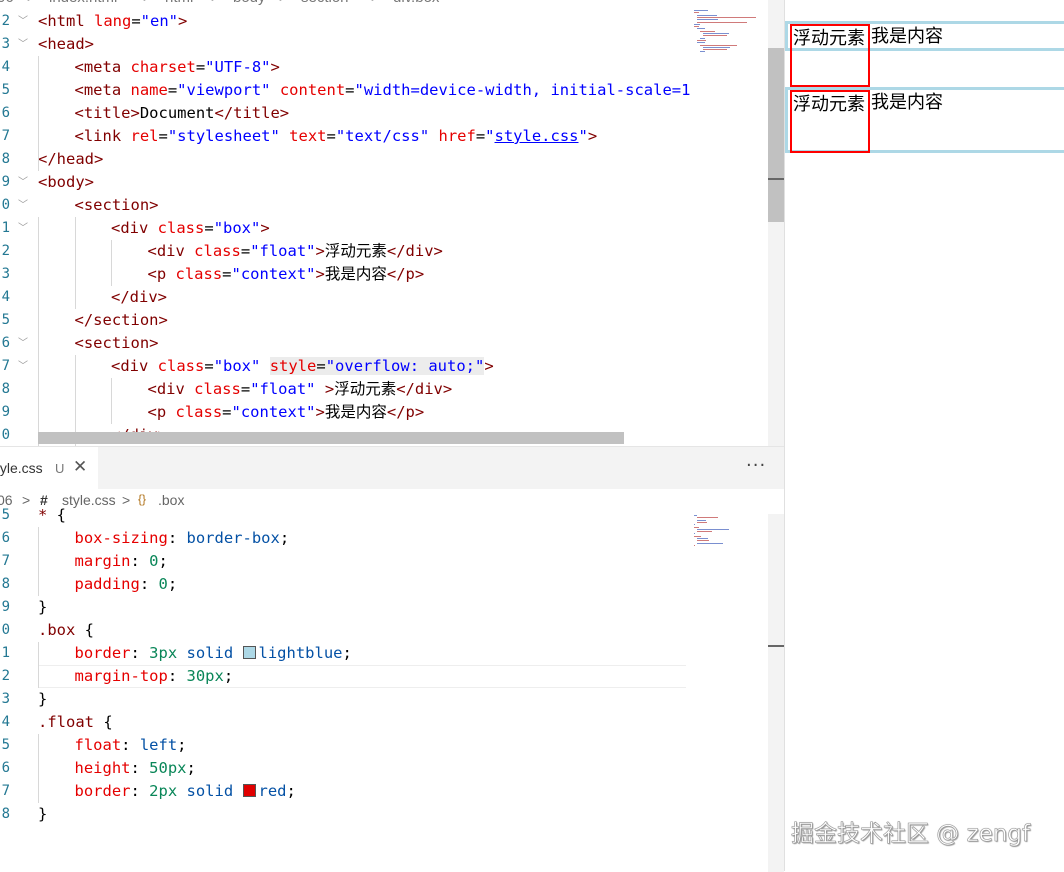  I want to click on code-line: border: 3px solid lightblue;, so click(213, 653).